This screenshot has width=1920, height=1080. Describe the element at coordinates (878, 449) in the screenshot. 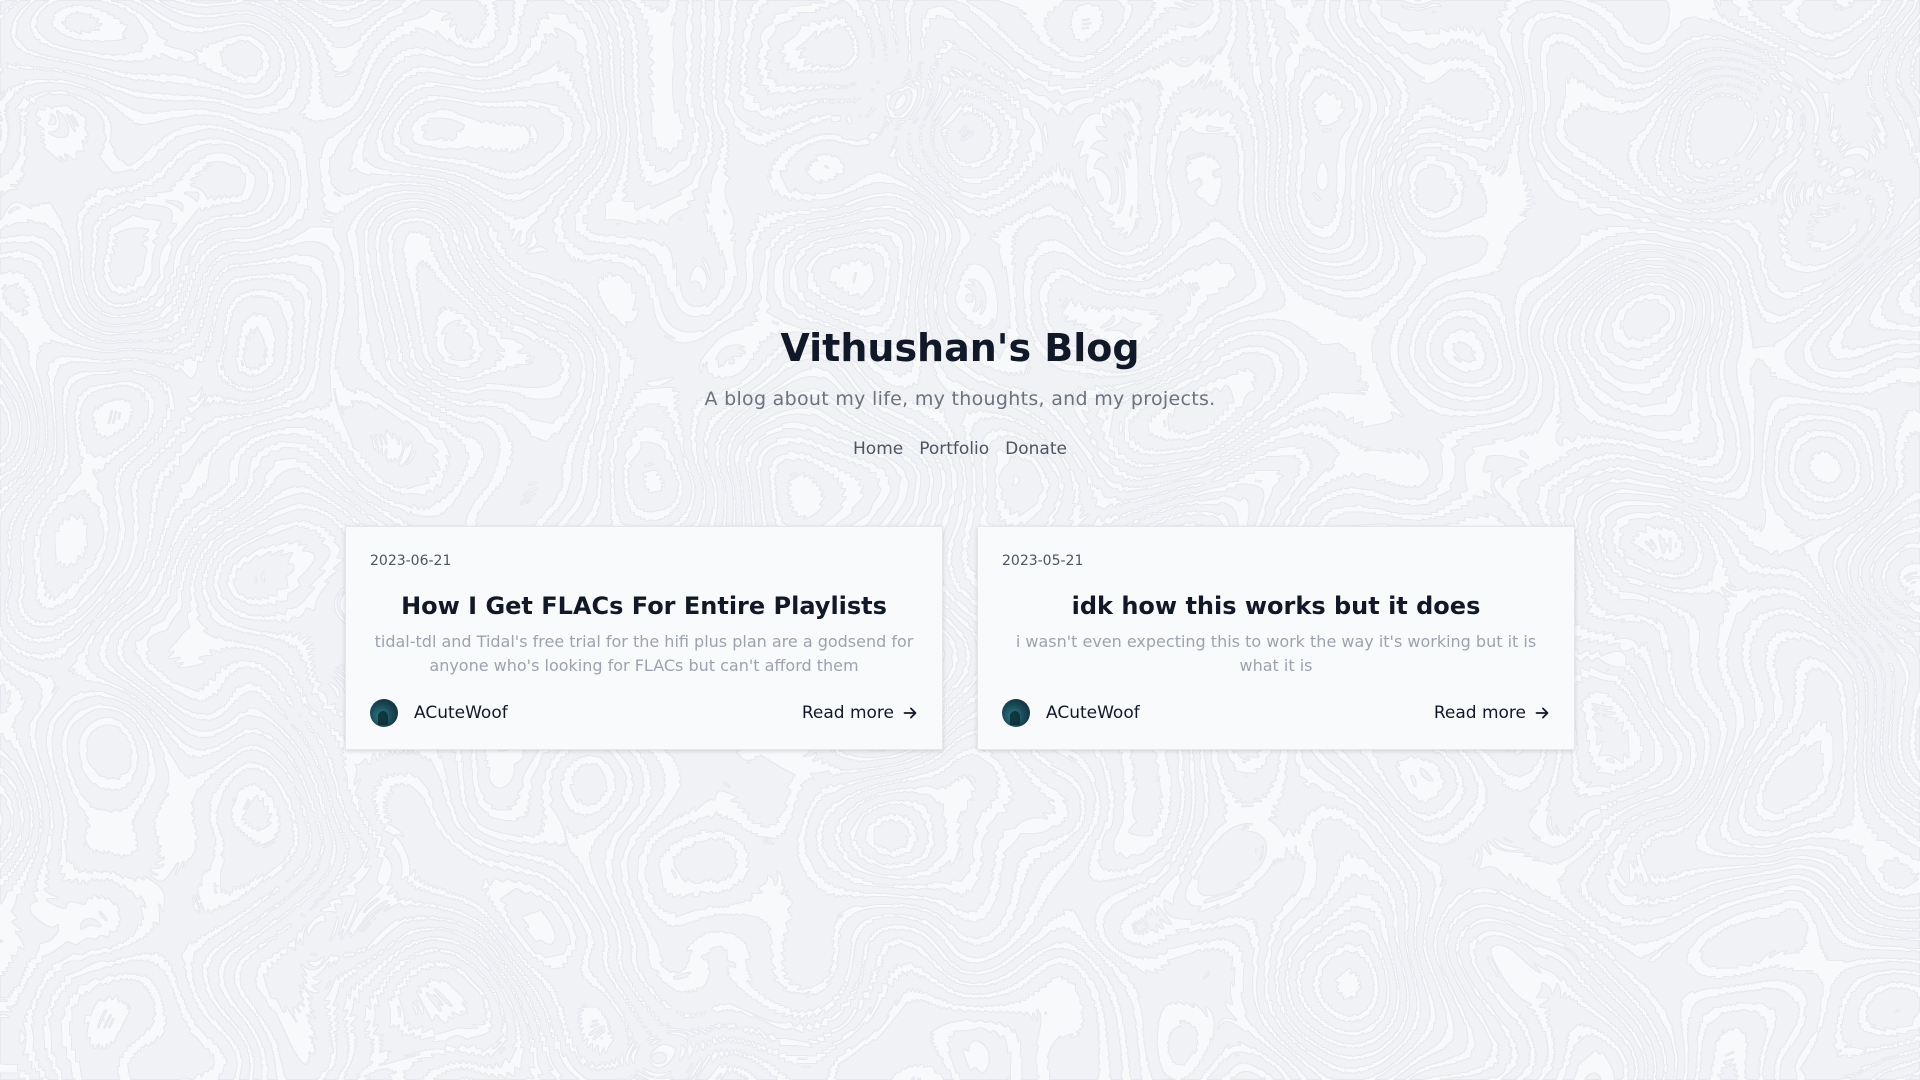

I see `nav-link-home: Home` at that location.